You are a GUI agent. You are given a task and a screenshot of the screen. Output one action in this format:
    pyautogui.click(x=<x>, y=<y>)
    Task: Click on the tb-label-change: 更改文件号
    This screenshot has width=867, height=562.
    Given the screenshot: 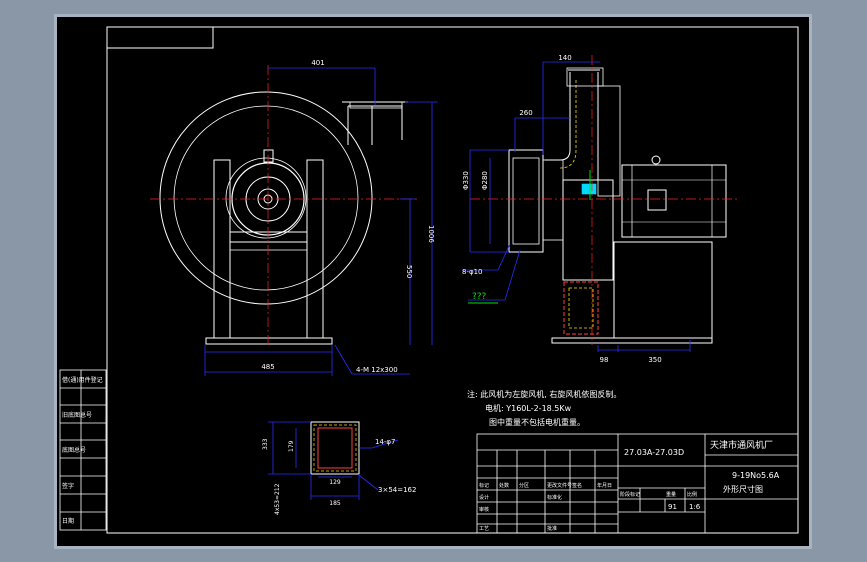 What is the action you would take?
    pyautogui.click(x=559, y=485)
    